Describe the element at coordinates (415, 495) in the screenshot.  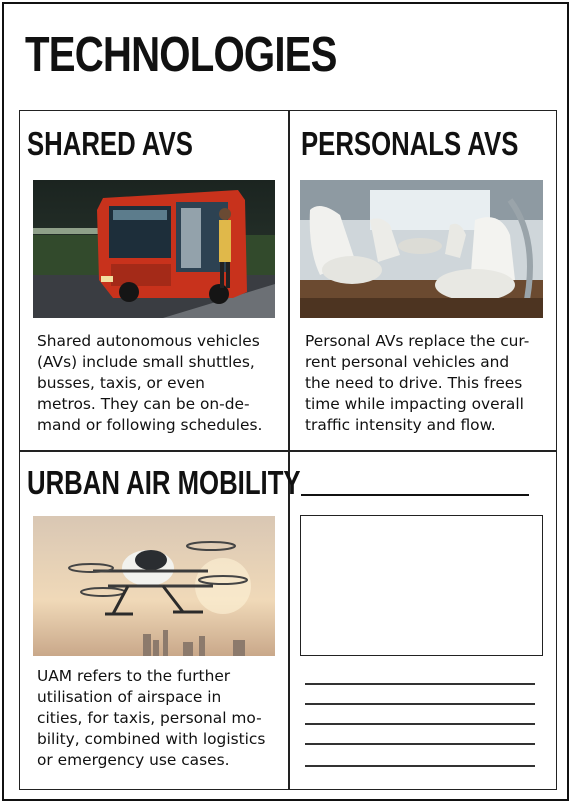
I see `blank-title-line` at that location.